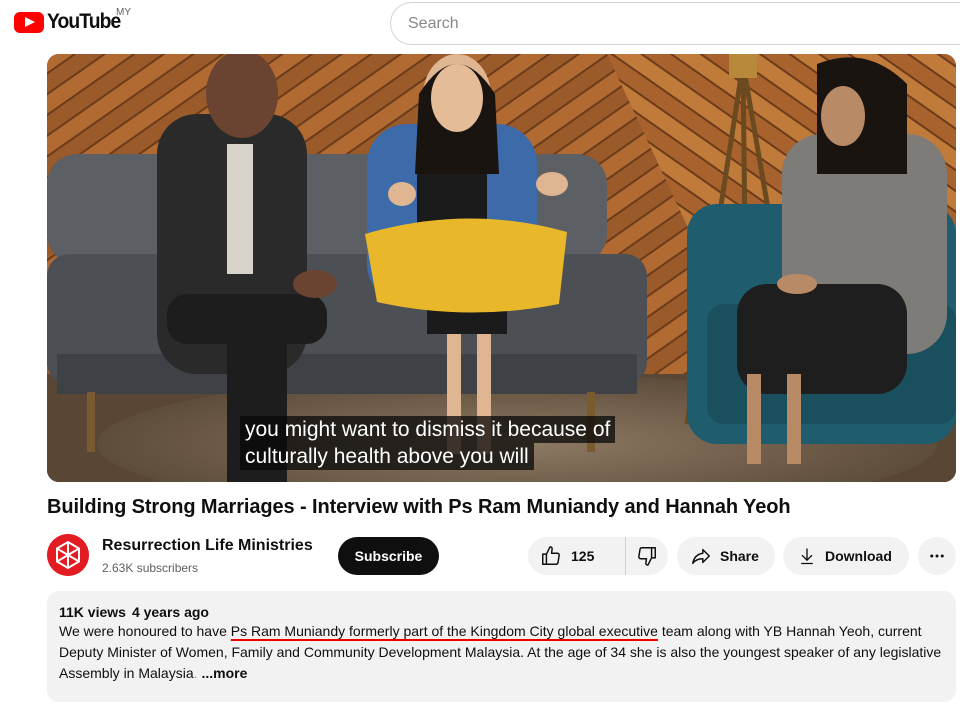  Describe the element at coordinates (29, 22) in the screenshot. I see `youtube-logo-icon` at that location.